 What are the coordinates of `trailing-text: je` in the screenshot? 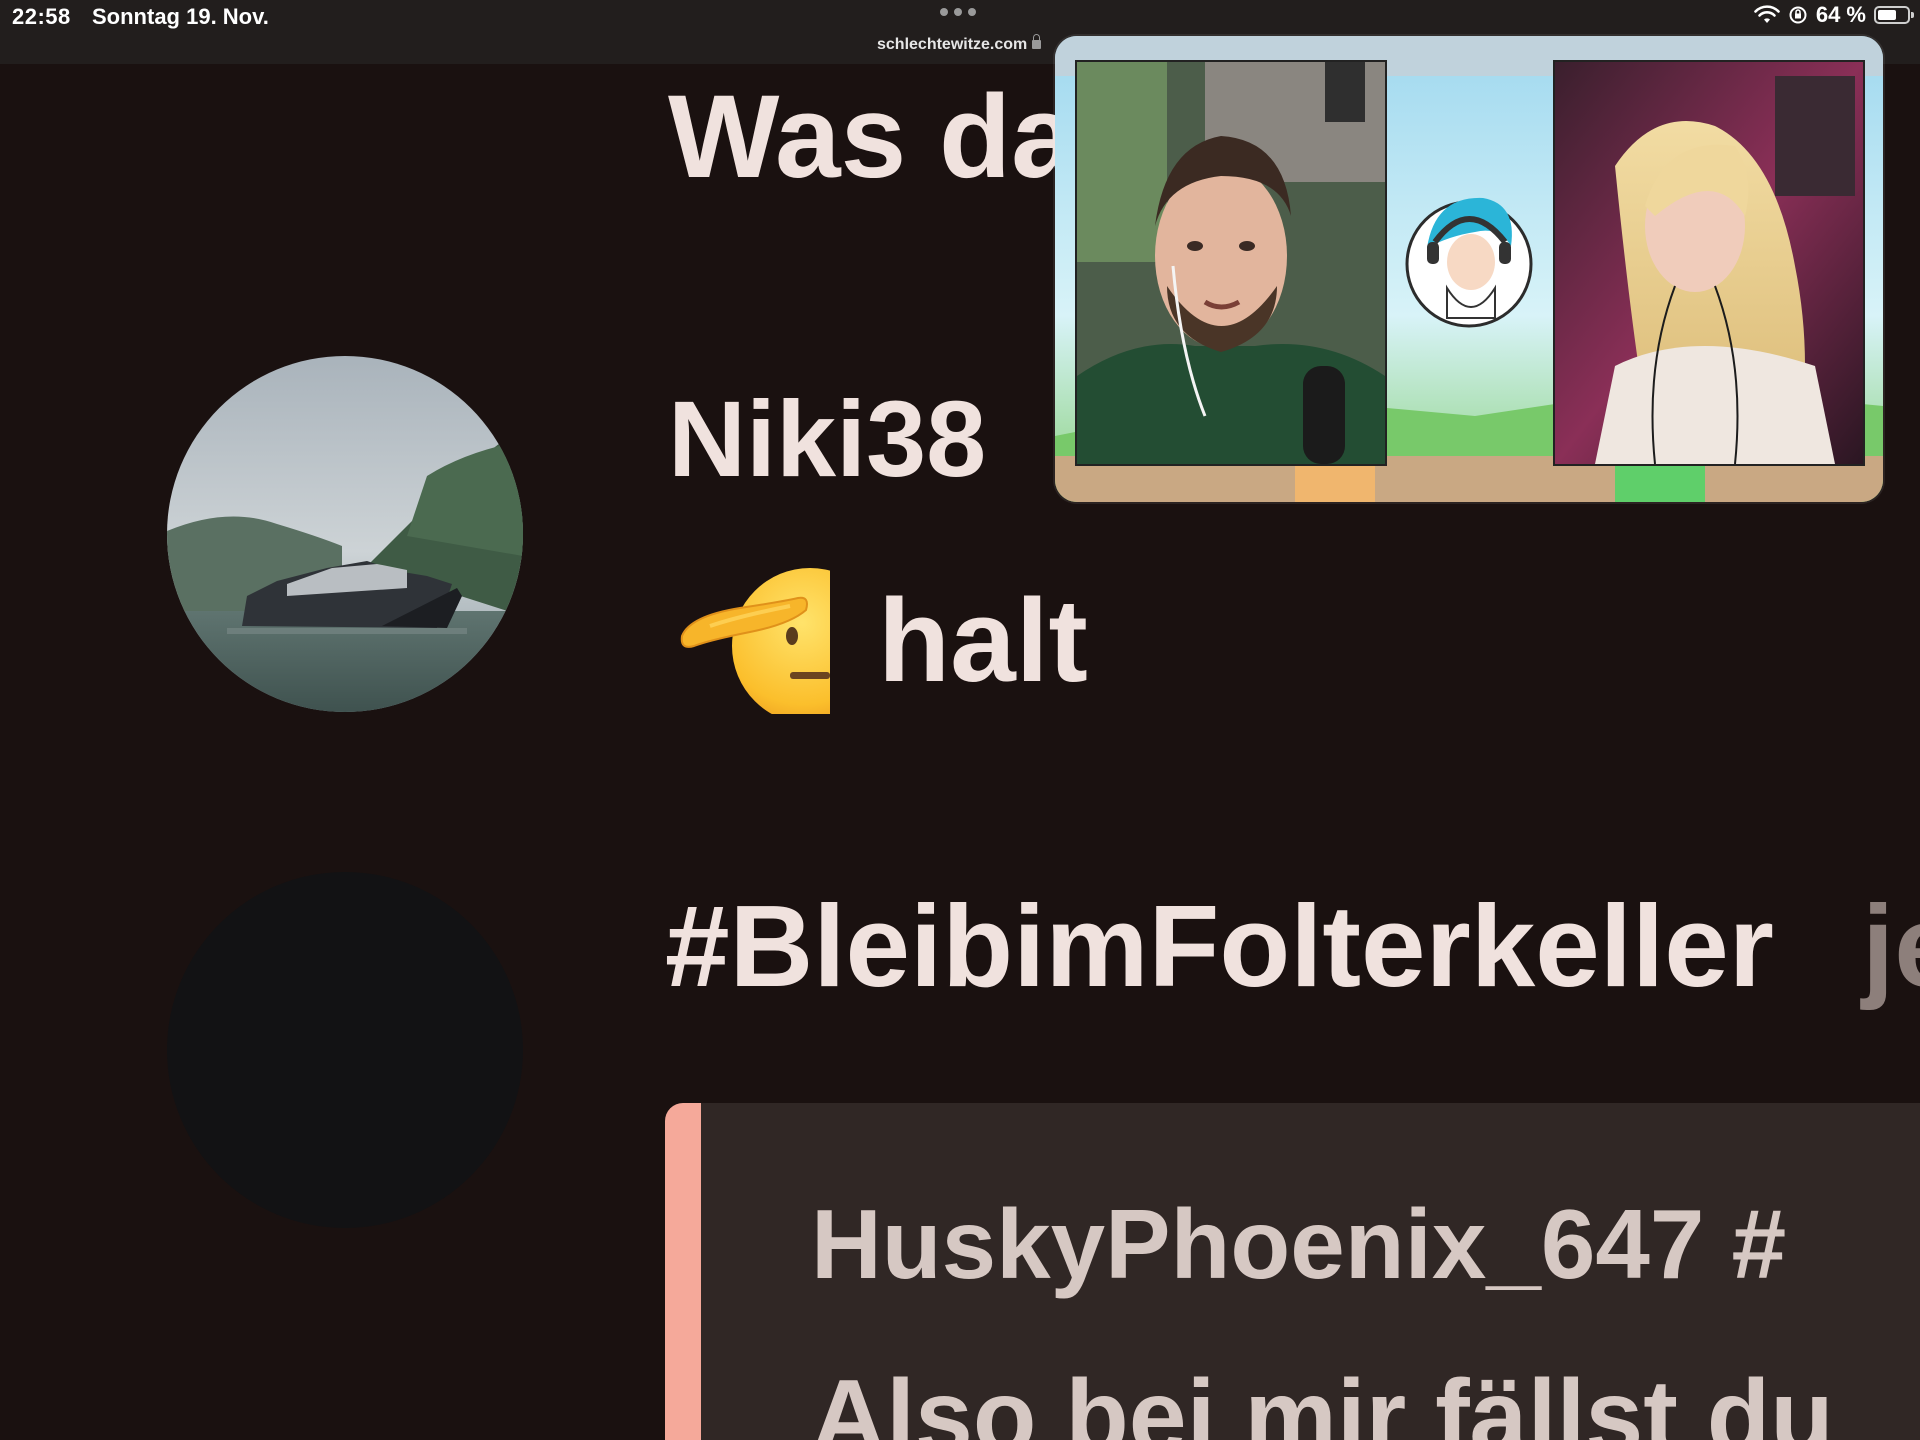 It's located at (1891, 946).